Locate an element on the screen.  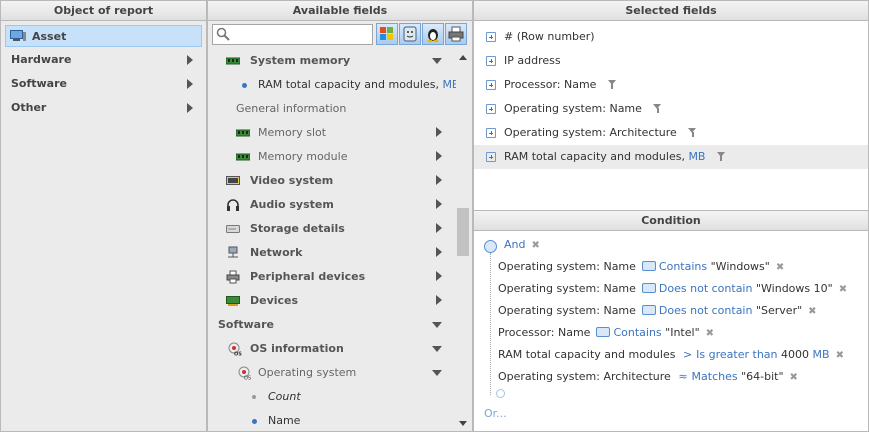
search-input is located at coordinates (301, 34).